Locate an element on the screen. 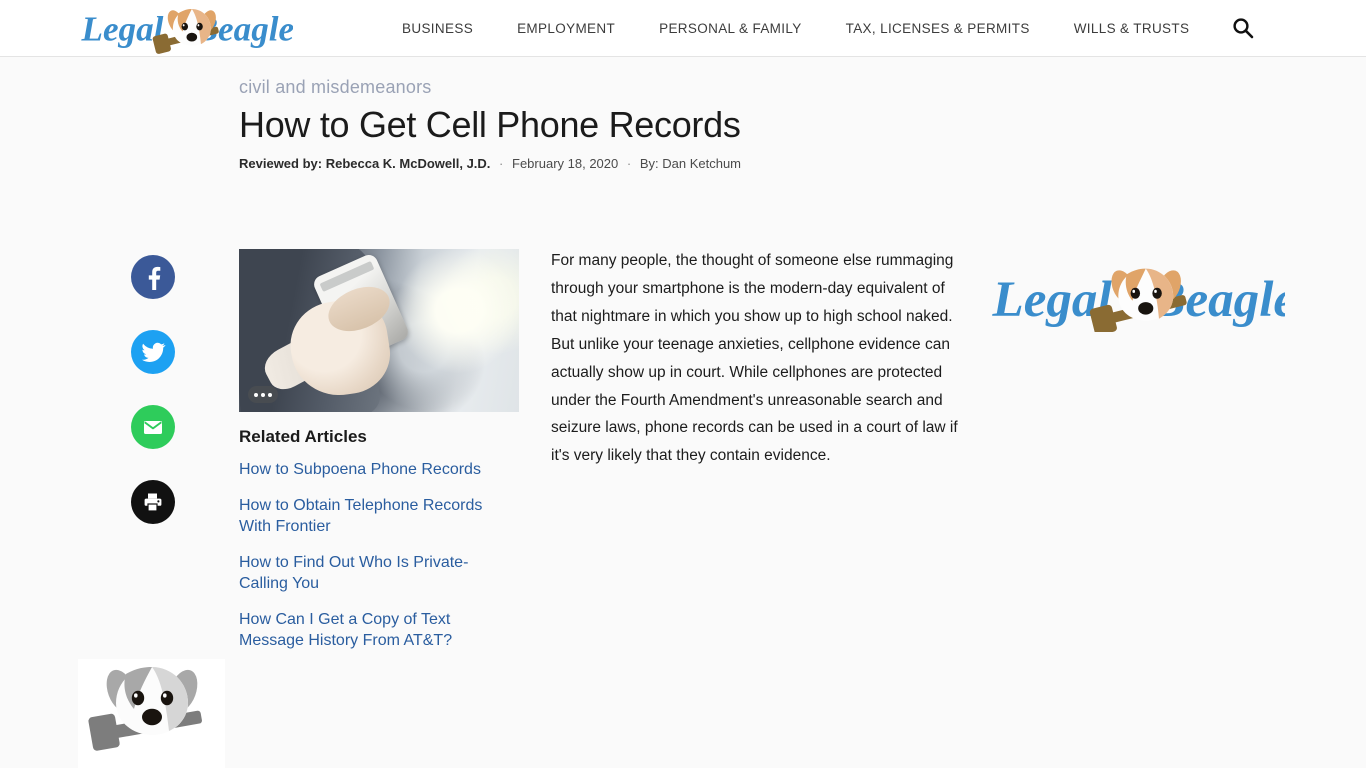 The height and width of the screenshot is (768, 1366). nav-item-employment: EMPLOYMENT is located at coordinates (566, 28).